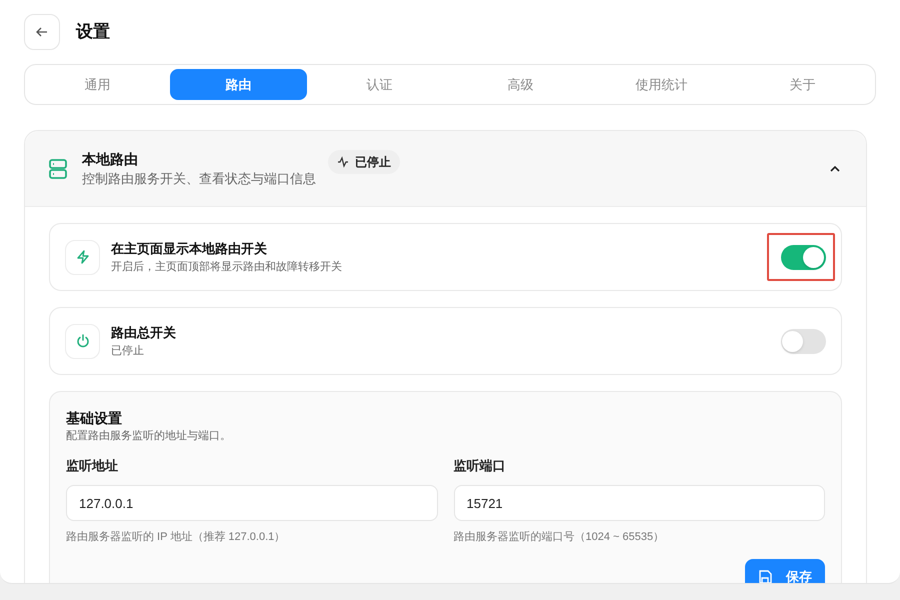  I want to click on power-icon, so click(83, 341).